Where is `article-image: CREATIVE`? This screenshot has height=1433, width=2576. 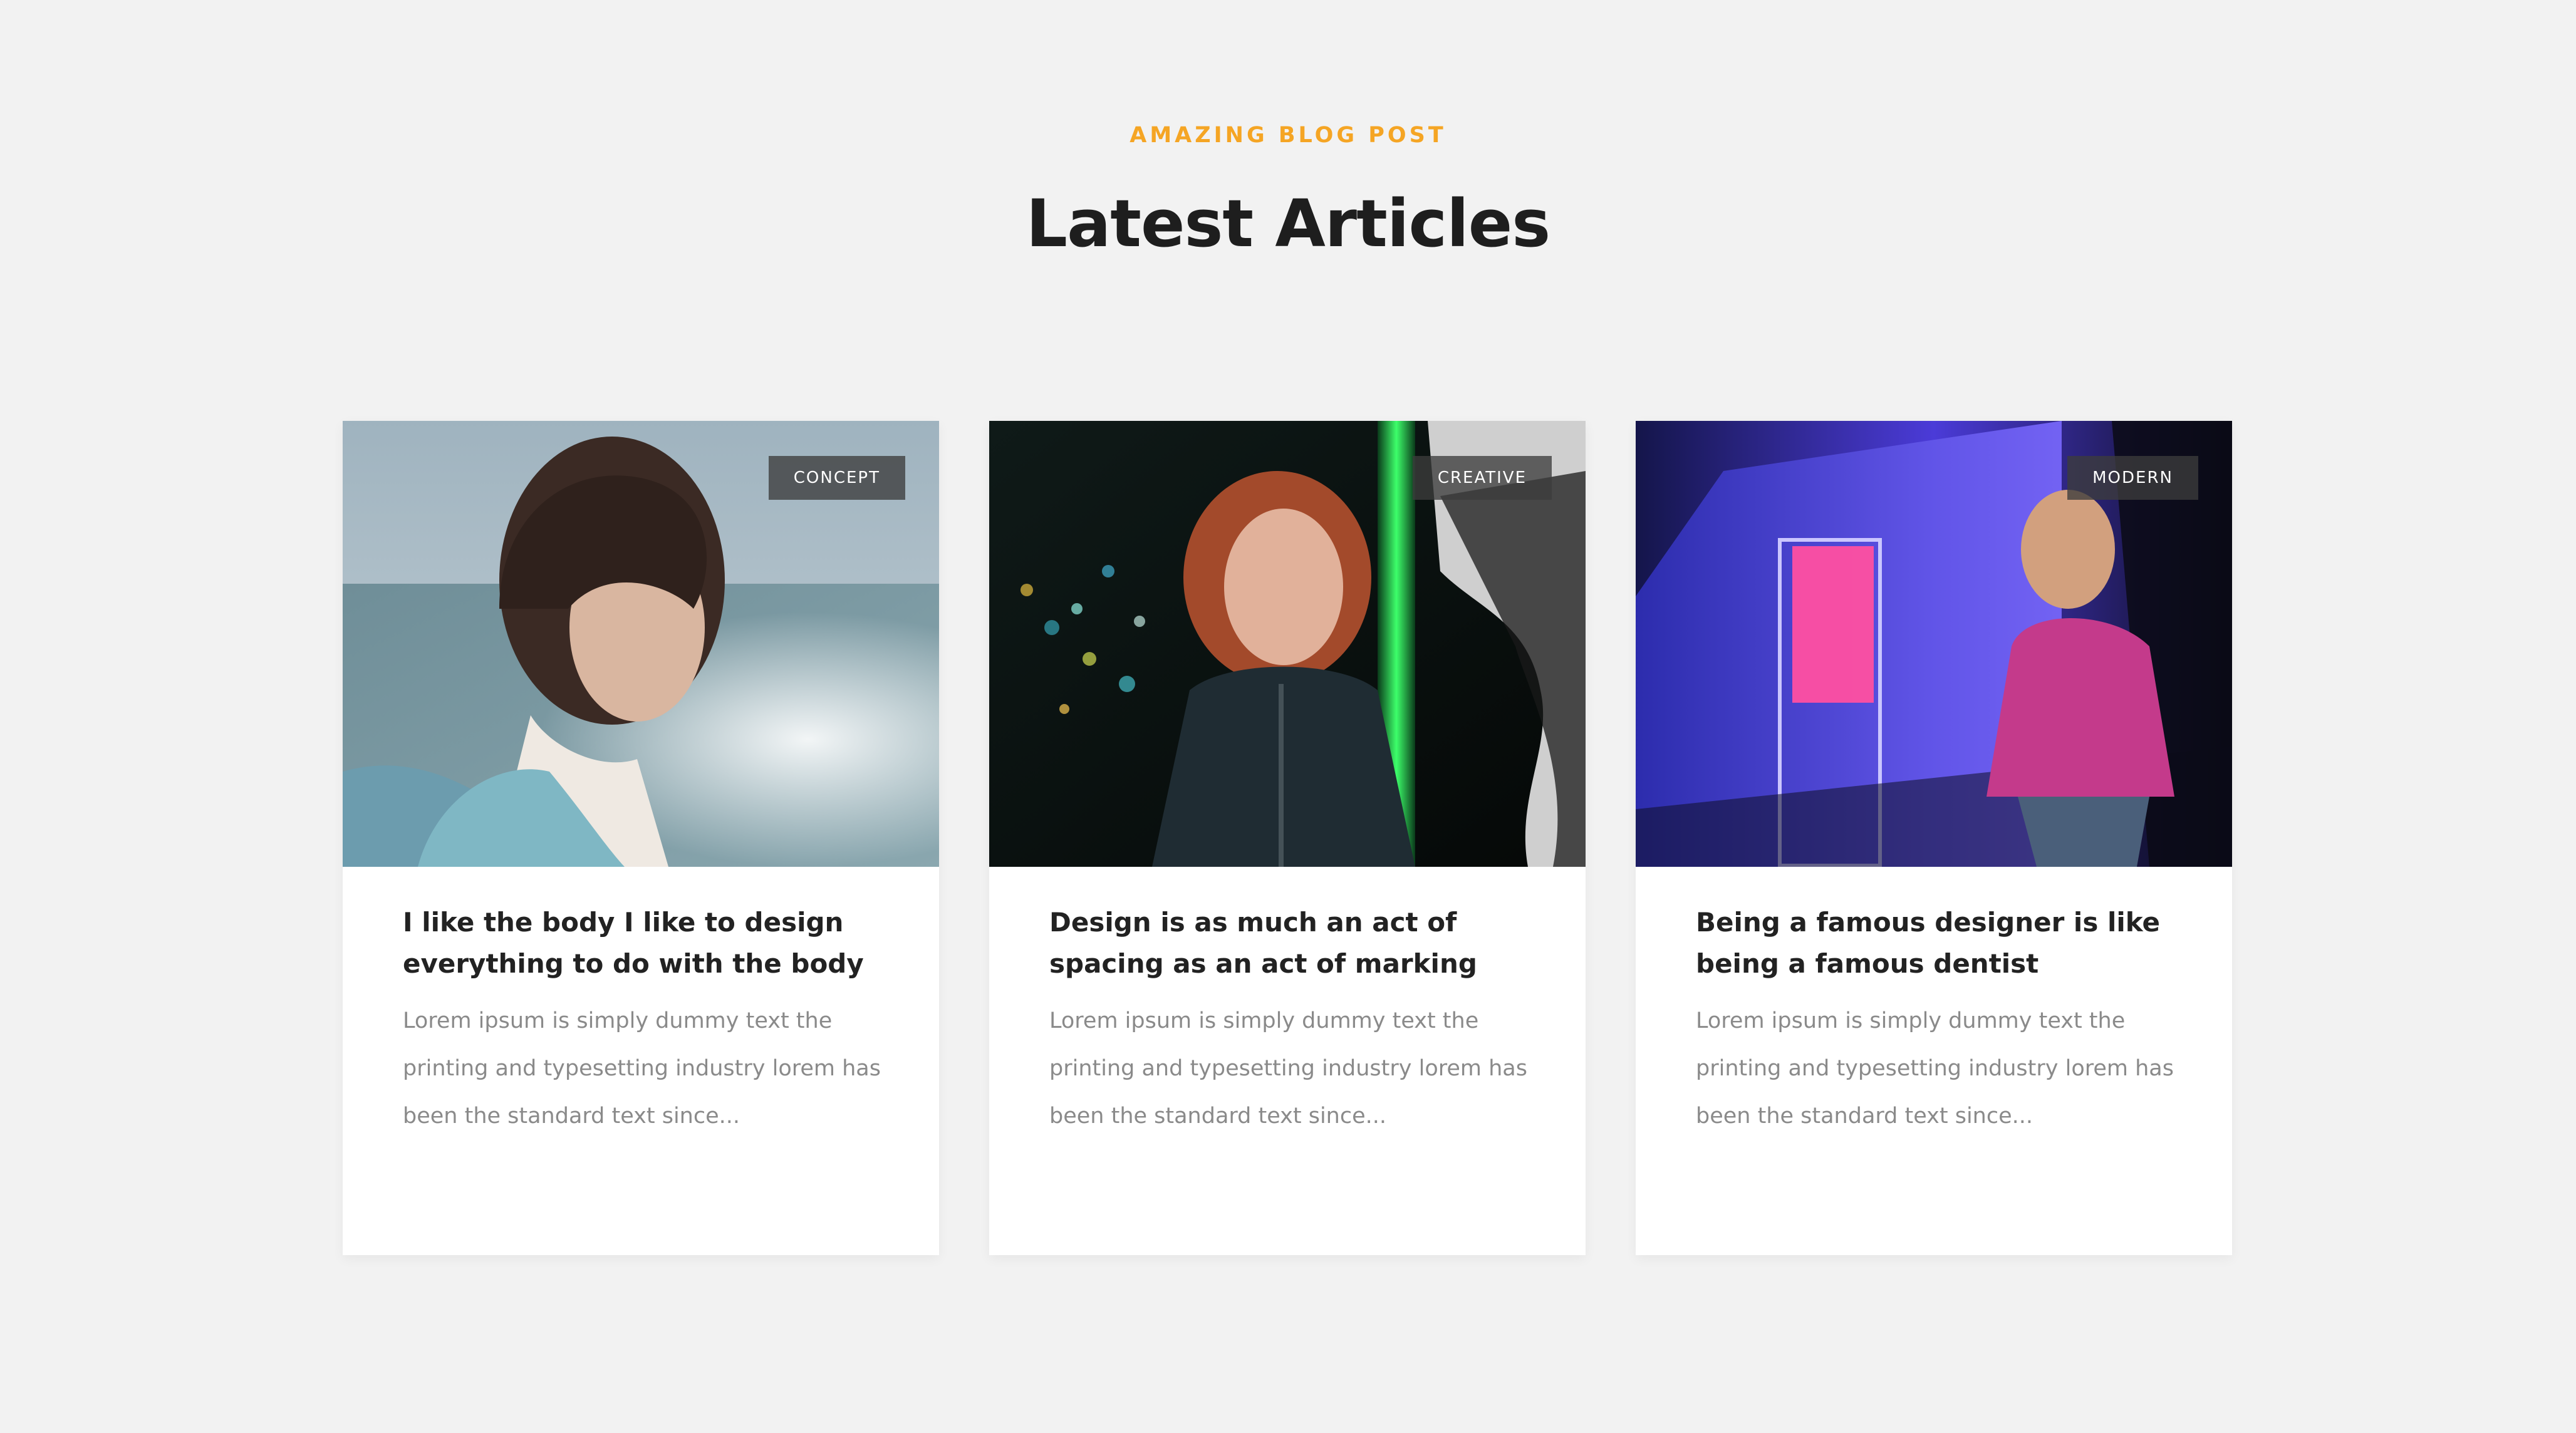
article-image: CREATIVE is located at coordinates (1287, 644).